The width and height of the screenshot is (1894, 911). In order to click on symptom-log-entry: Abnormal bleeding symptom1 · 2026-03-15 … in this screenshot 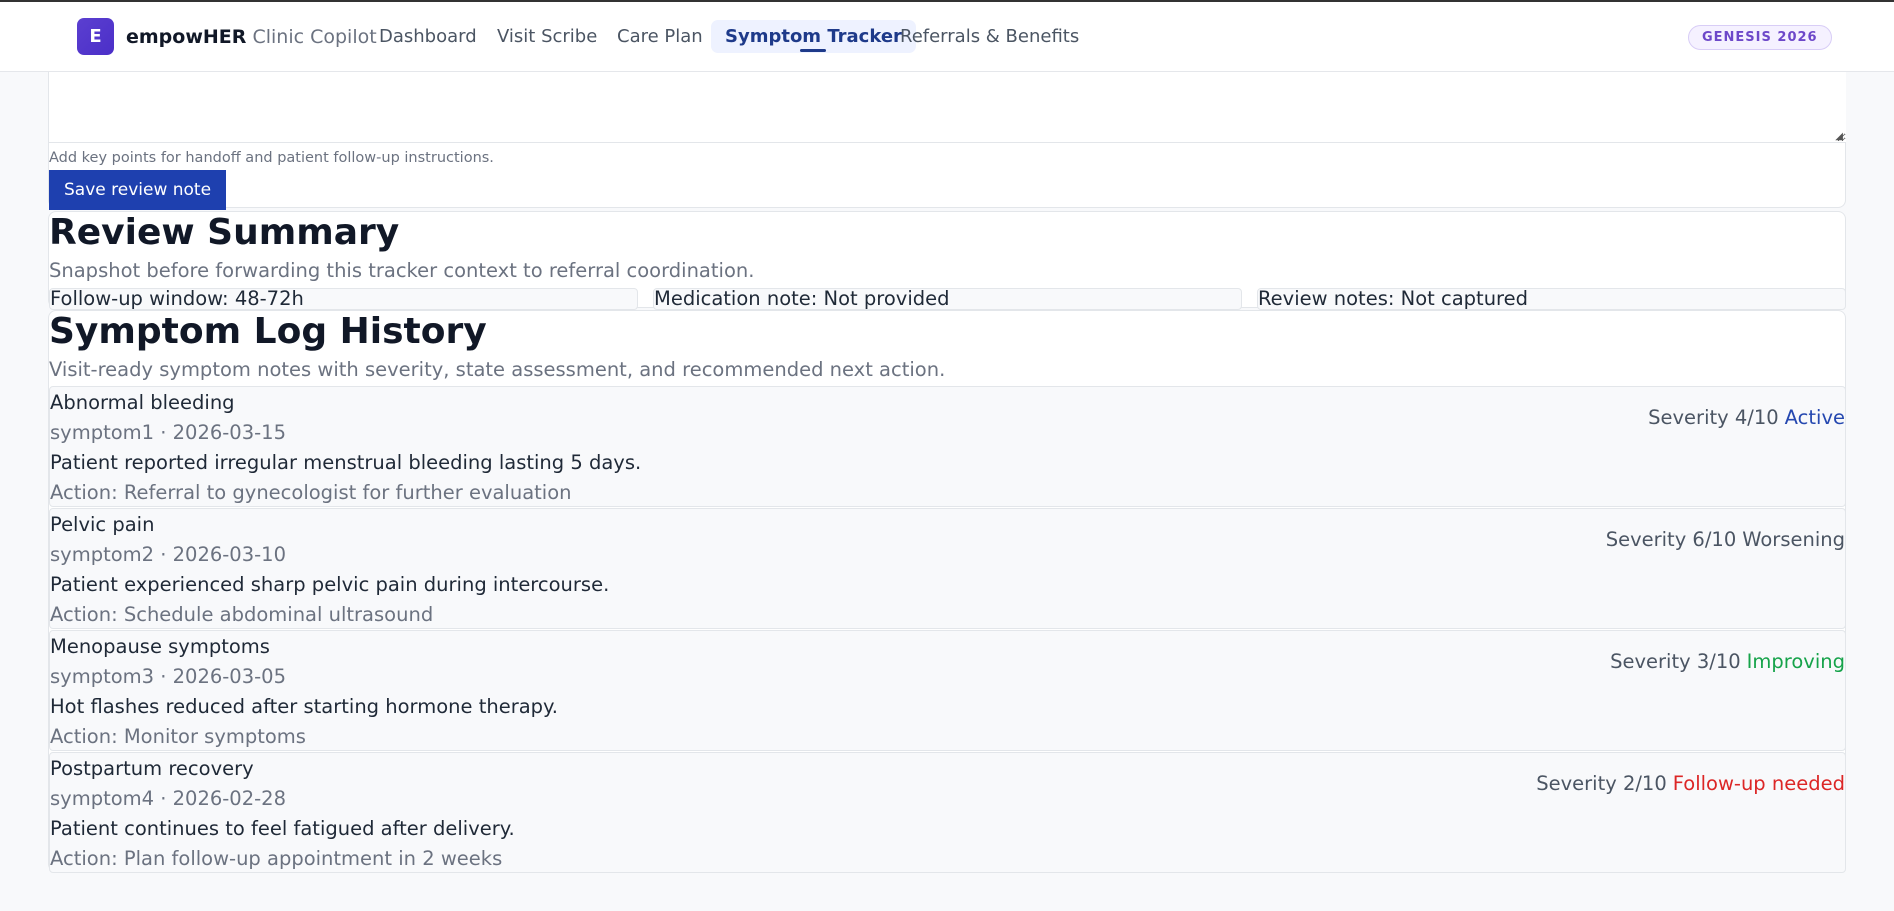, I will do `click(947, 446)`.